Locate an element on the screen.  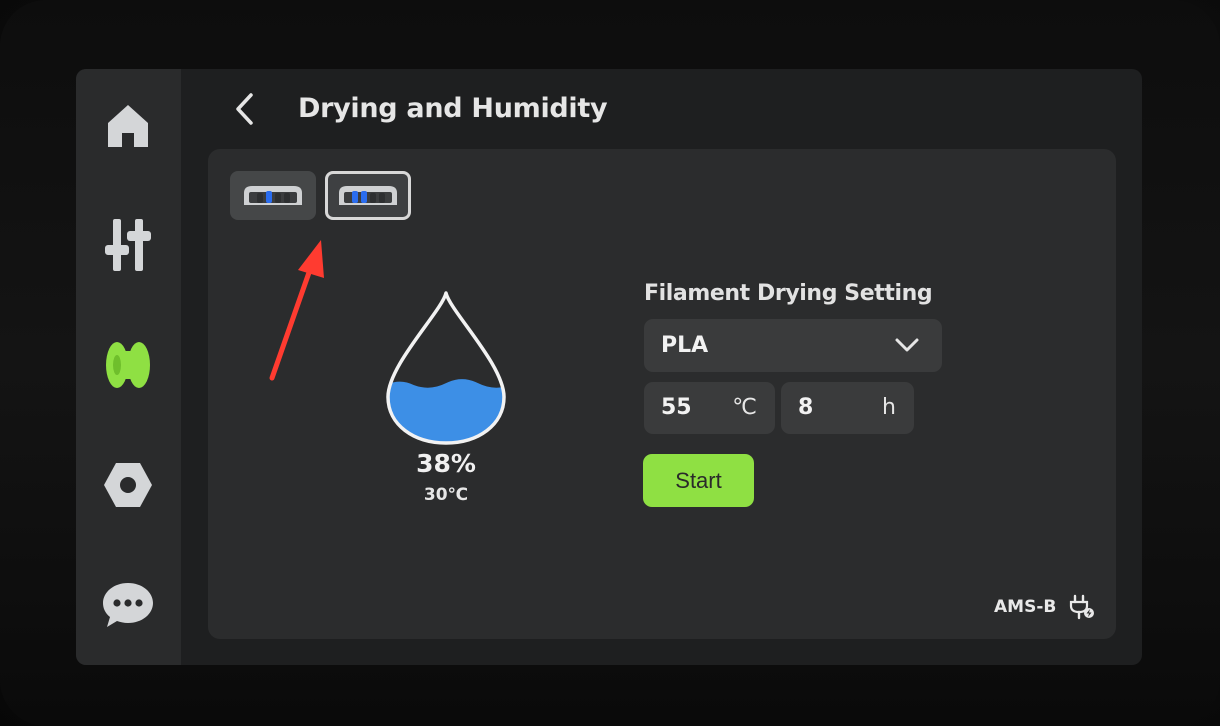
water-drop-icon is located at coordinates (446, 368).